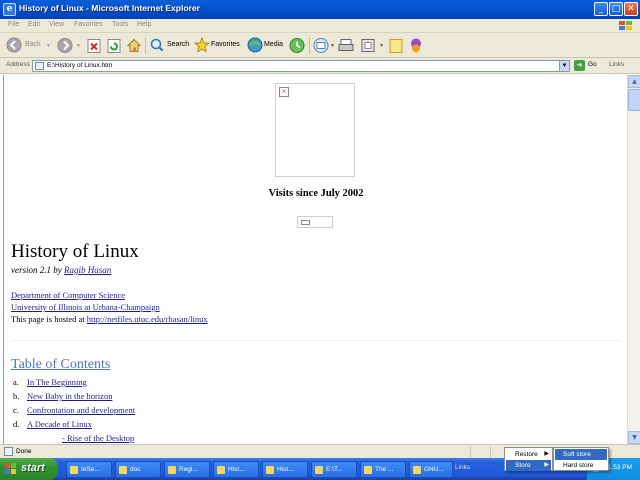 This screenshot has height=480, width=640. I want to click on menu-item-hard-store: Hard store, so click(581, 465).